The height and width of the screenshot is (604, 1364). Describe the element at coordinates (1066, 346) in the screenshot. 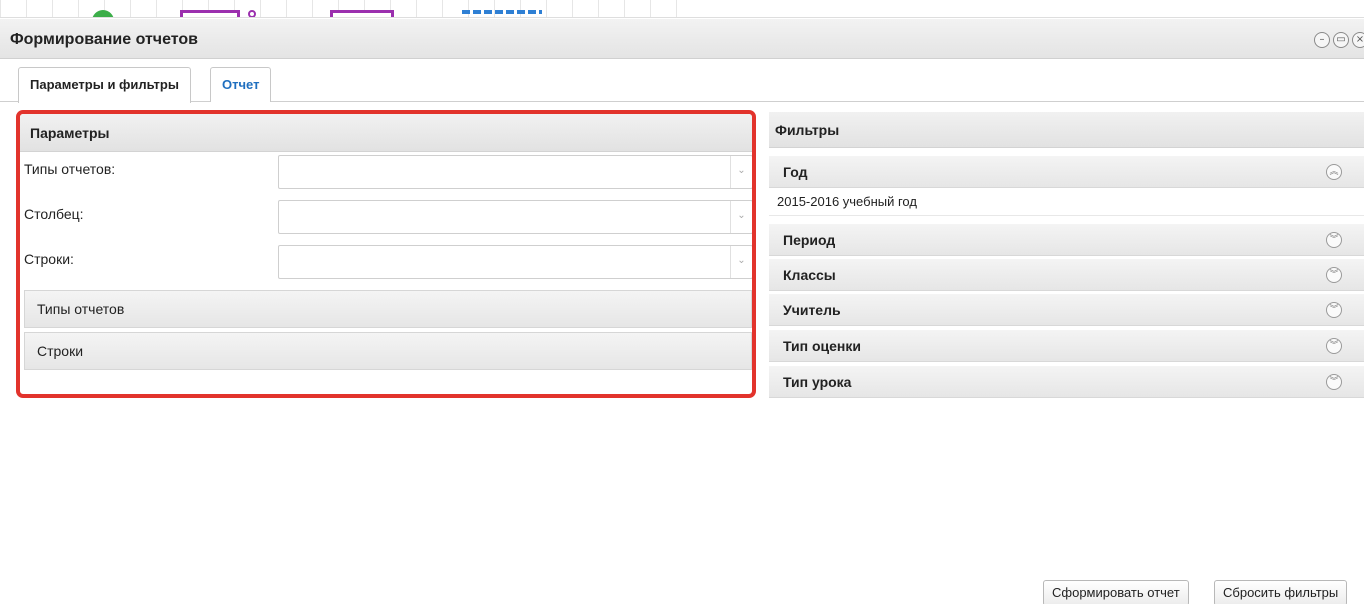

I see `filter-grade-type: Тип оценки ︾` at that location.